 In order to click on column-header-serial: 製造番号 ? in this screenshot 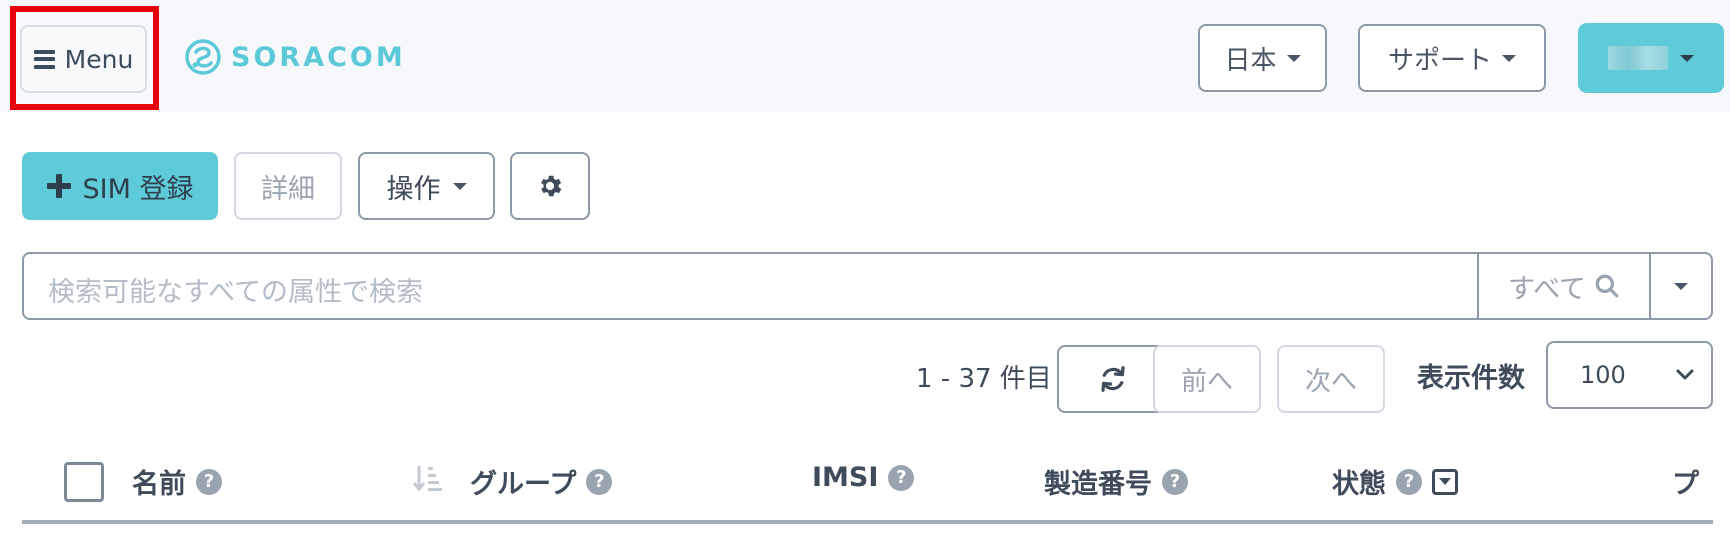, I will do `click(1116, 481)`.